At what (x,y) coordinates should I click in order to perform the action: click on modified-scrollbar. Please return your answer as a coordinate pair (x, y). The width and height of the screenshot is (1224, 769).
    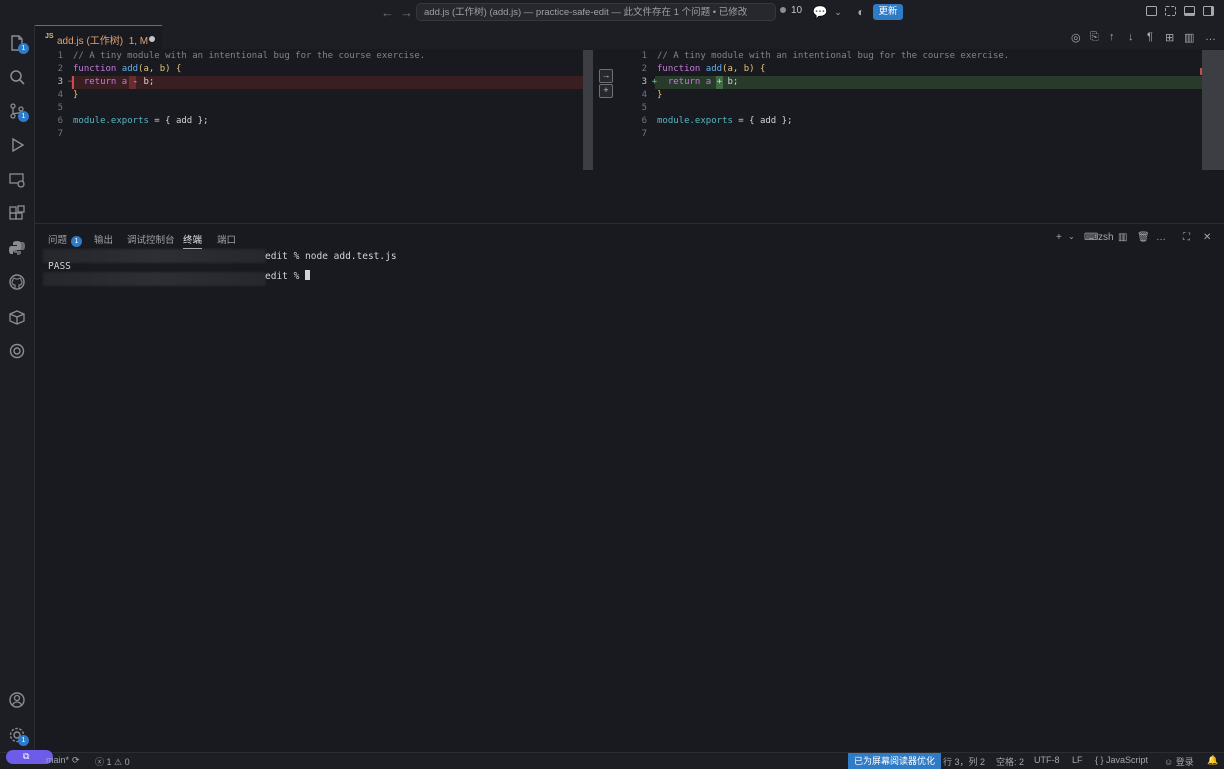
    Looking at the image, I should click on (1213, 110).